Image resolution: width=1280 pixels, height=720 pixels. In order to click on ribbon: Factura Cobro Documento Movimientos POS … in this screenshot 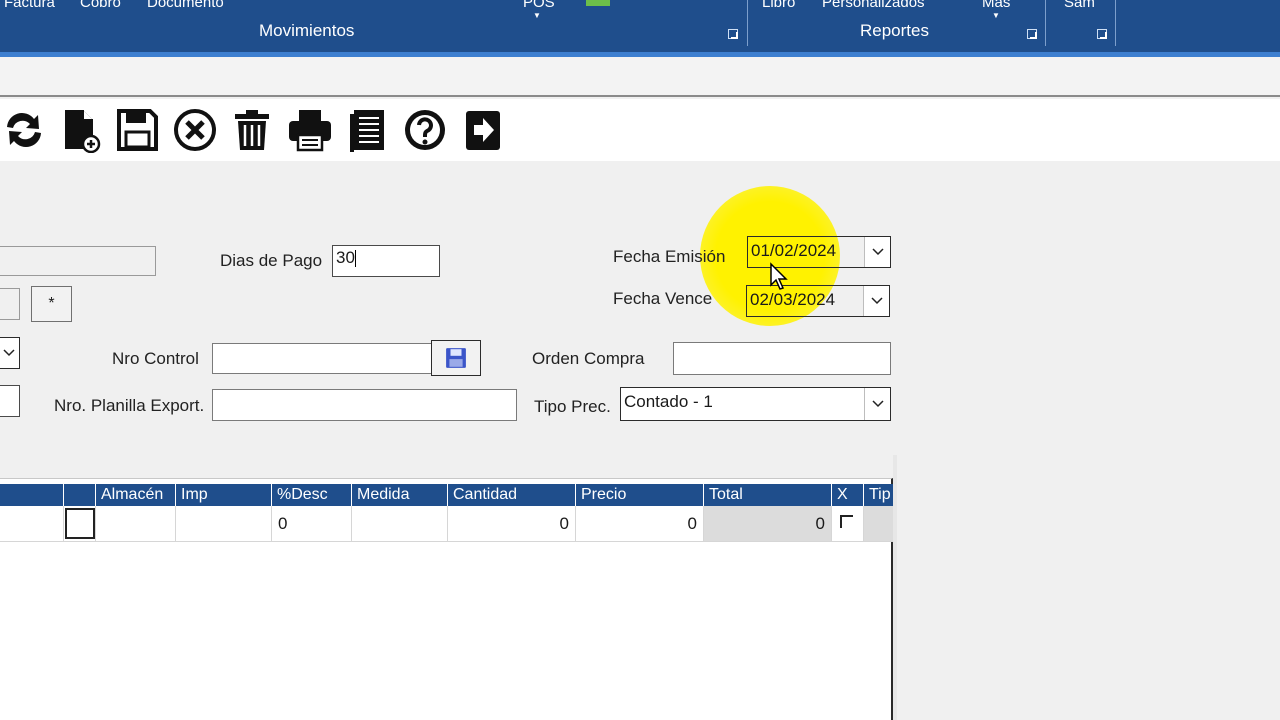, I will do `click(640, 26)`.